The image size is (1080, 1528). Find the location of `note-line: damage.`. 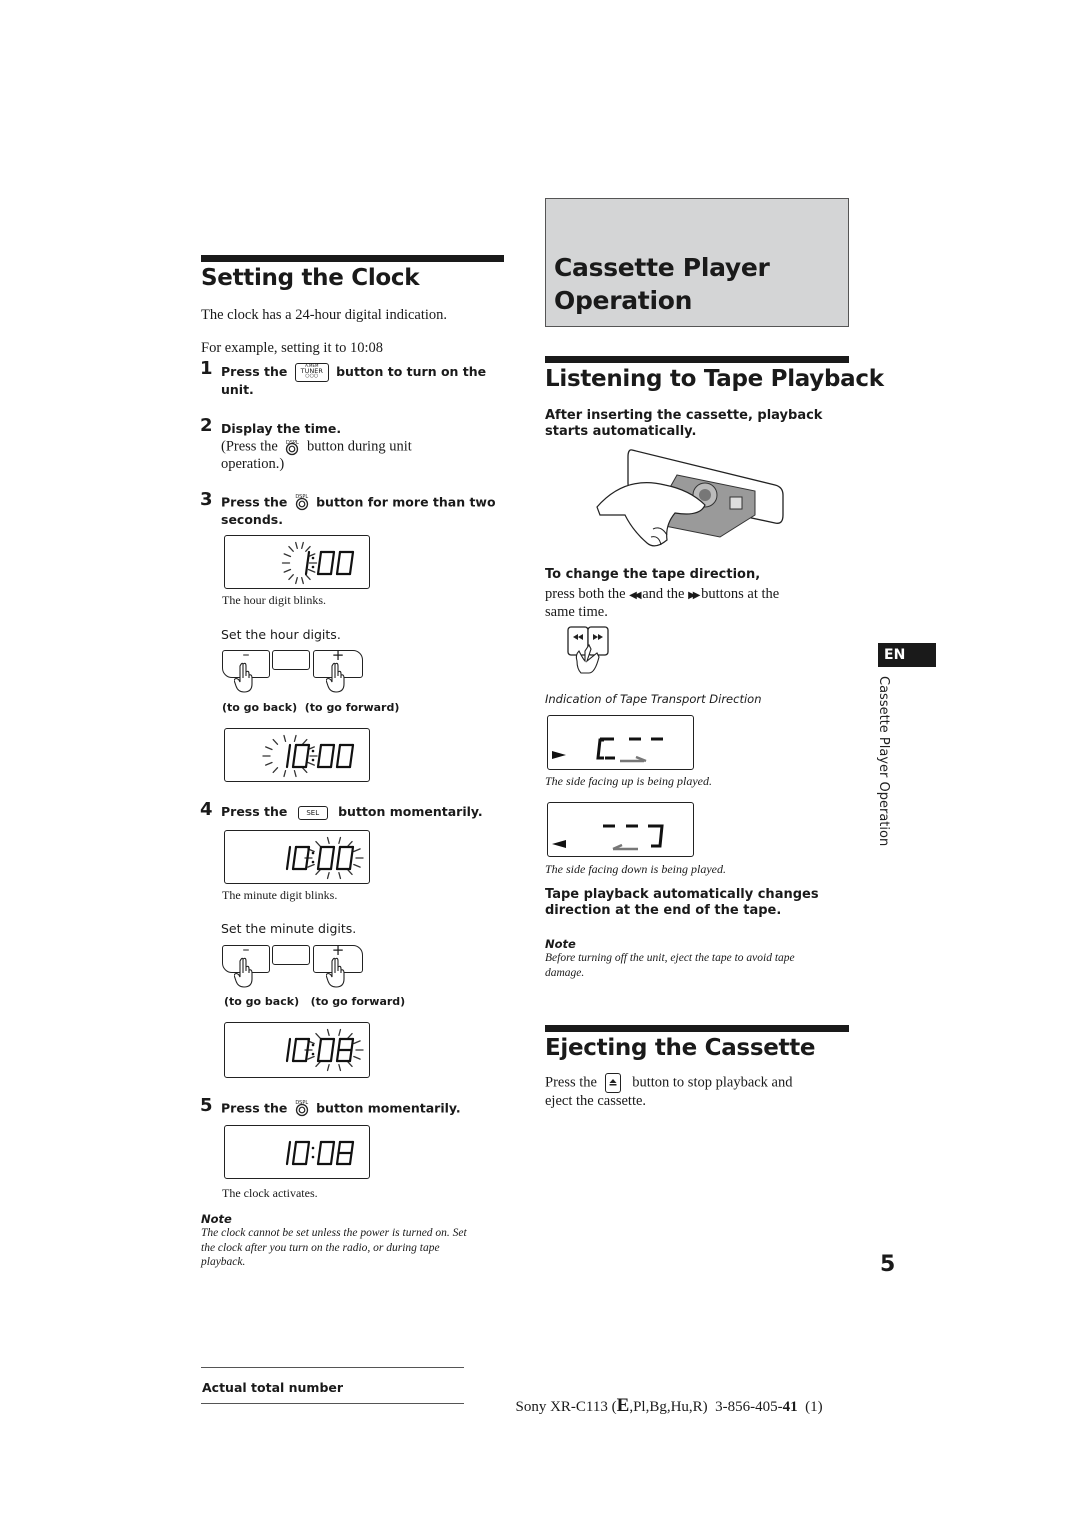

note-line: damage. is located at coordinates (565, 972).